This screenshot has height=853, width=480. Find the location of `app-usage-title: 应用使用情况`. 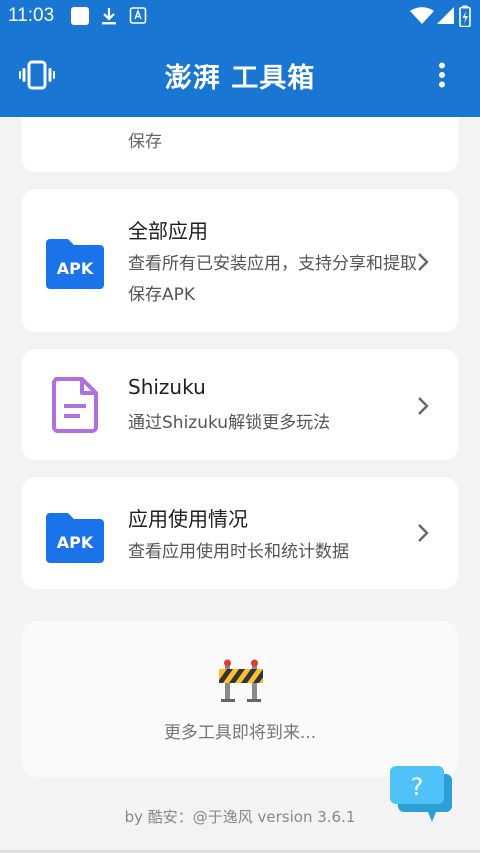

app-usage-title: 应用使用情况 is located at coordinates (188, 519).